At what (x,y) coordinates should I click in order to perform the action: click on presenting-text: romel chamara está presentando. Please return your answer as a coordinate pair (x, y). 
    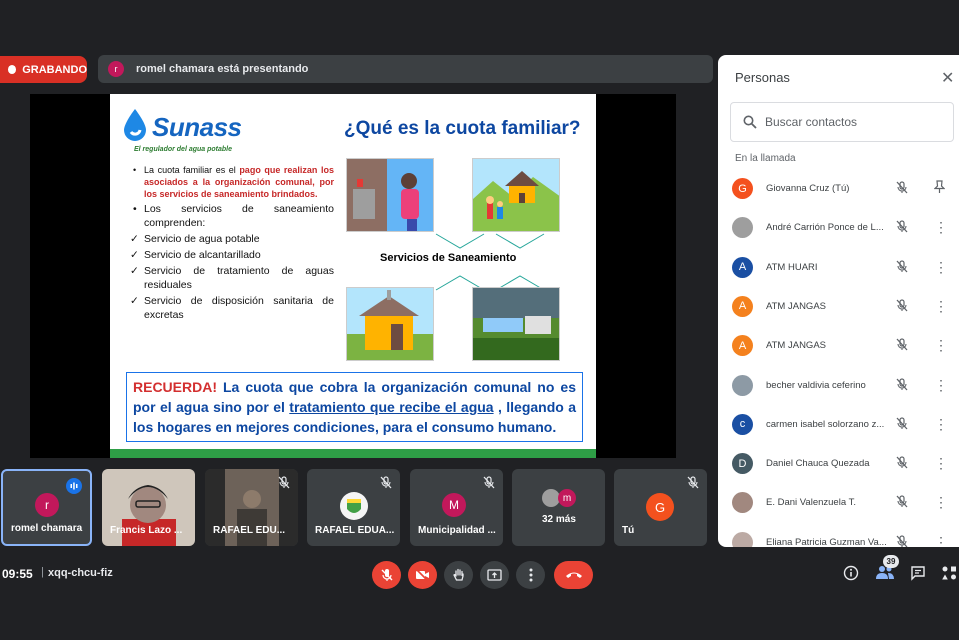
    Looking at the image, I should click on (222, 69).